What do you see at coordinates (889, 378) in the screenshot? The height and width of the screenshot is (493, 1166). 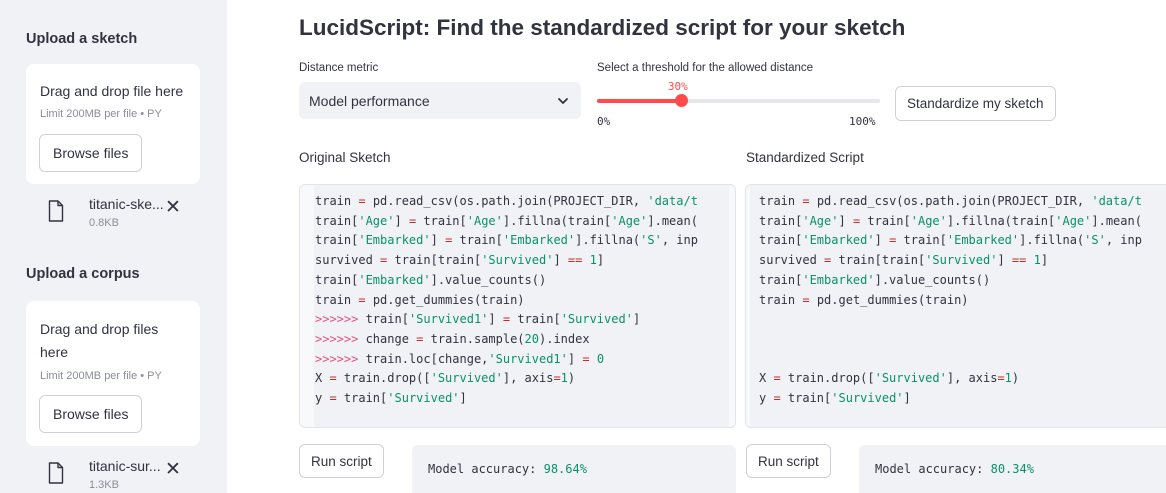 I see `standardized-code-line: X = train.drop(['Survived'], axis=1)` at bounding box center [889, 378].